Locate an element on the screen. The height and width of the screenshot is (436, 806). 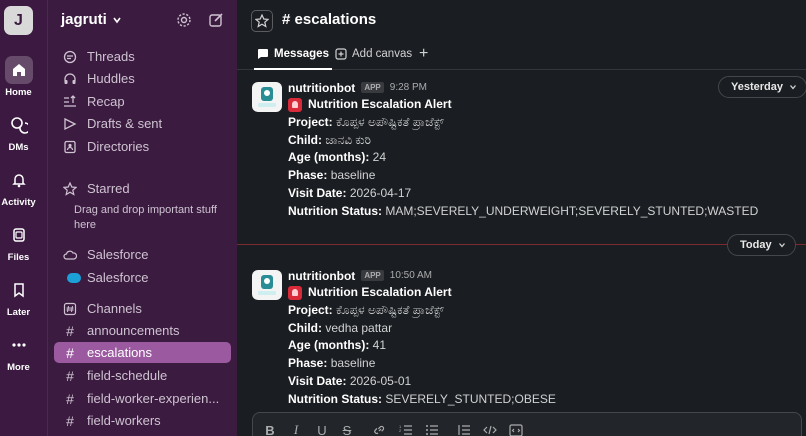
date-pill-label: Today is located at coordinates (756, 245).